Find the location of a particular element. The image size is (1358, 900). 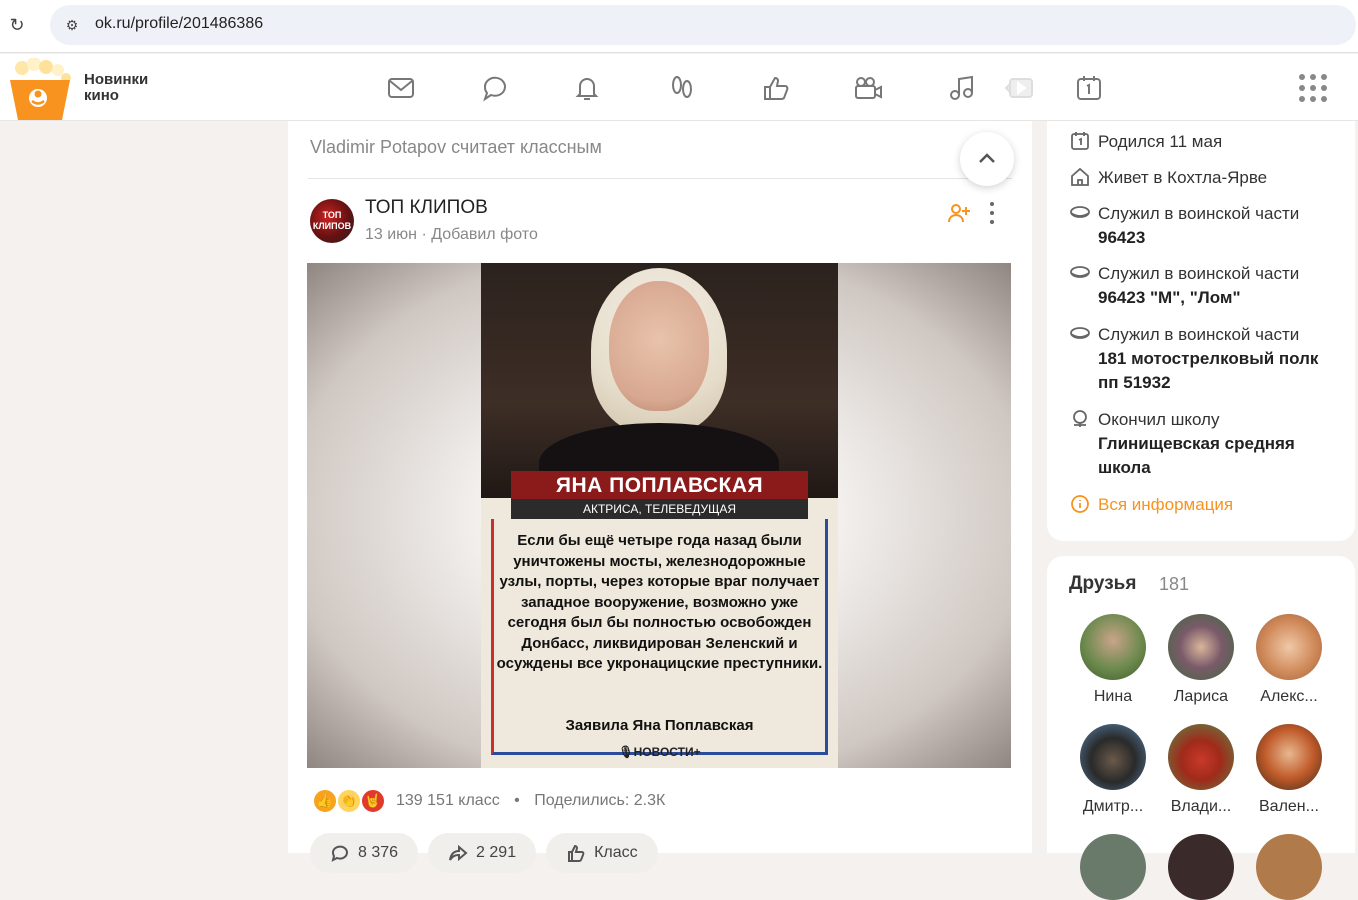

photo-source-label: НОВОСТИ+ is located at coordinates (667, 752).